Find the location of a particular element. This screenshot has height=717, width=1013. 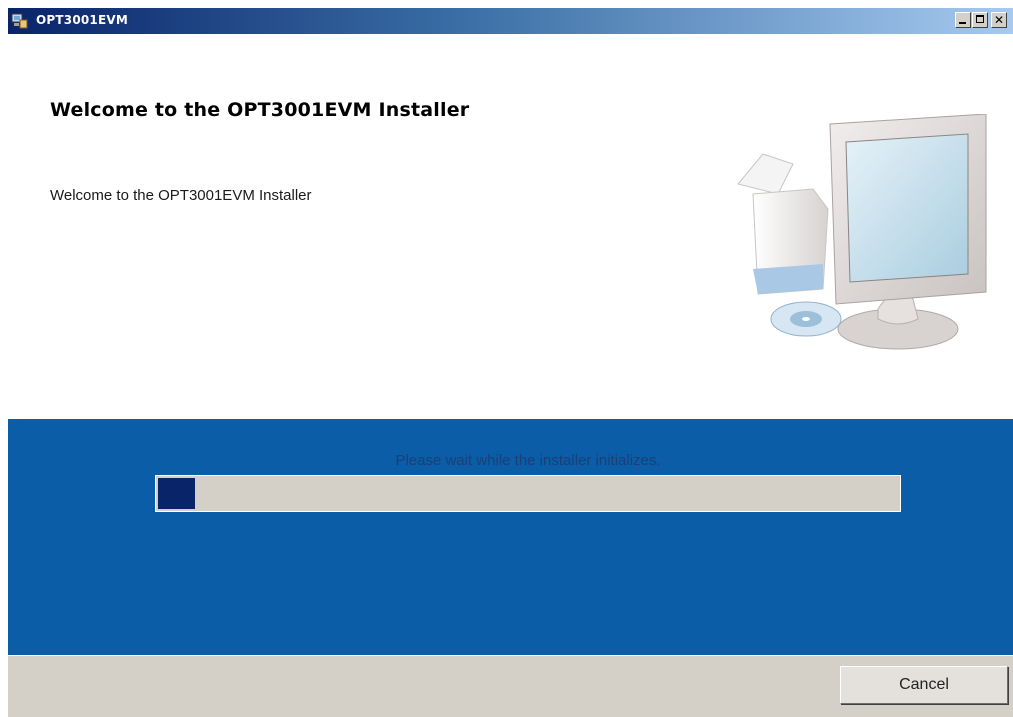

maximize-icon is located at coordinates (980, 19).